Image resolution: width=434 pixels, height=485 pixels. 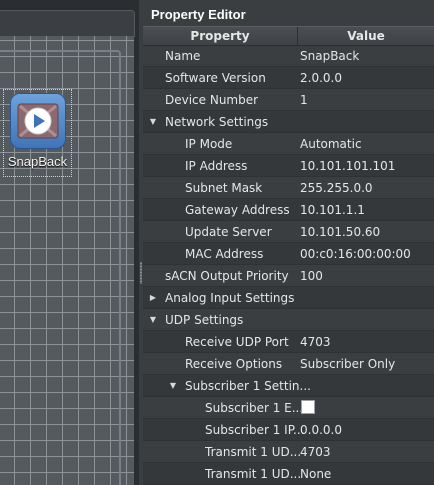 I want to click on property-value: 10.101.50.60, so click(x=367, y=232).